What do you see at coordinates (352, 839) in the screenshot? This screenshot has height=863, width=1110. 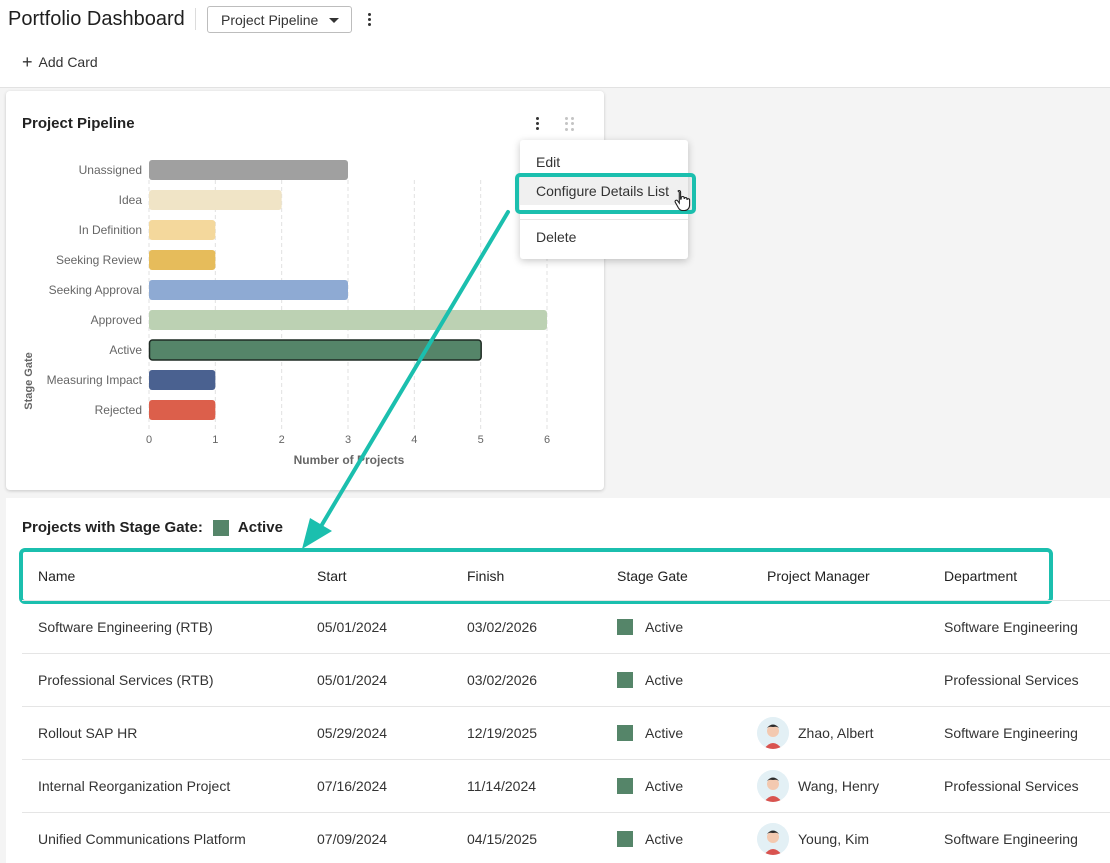 I see `cell-start-text: 07/09/2024` at bounding box center [352, 839].